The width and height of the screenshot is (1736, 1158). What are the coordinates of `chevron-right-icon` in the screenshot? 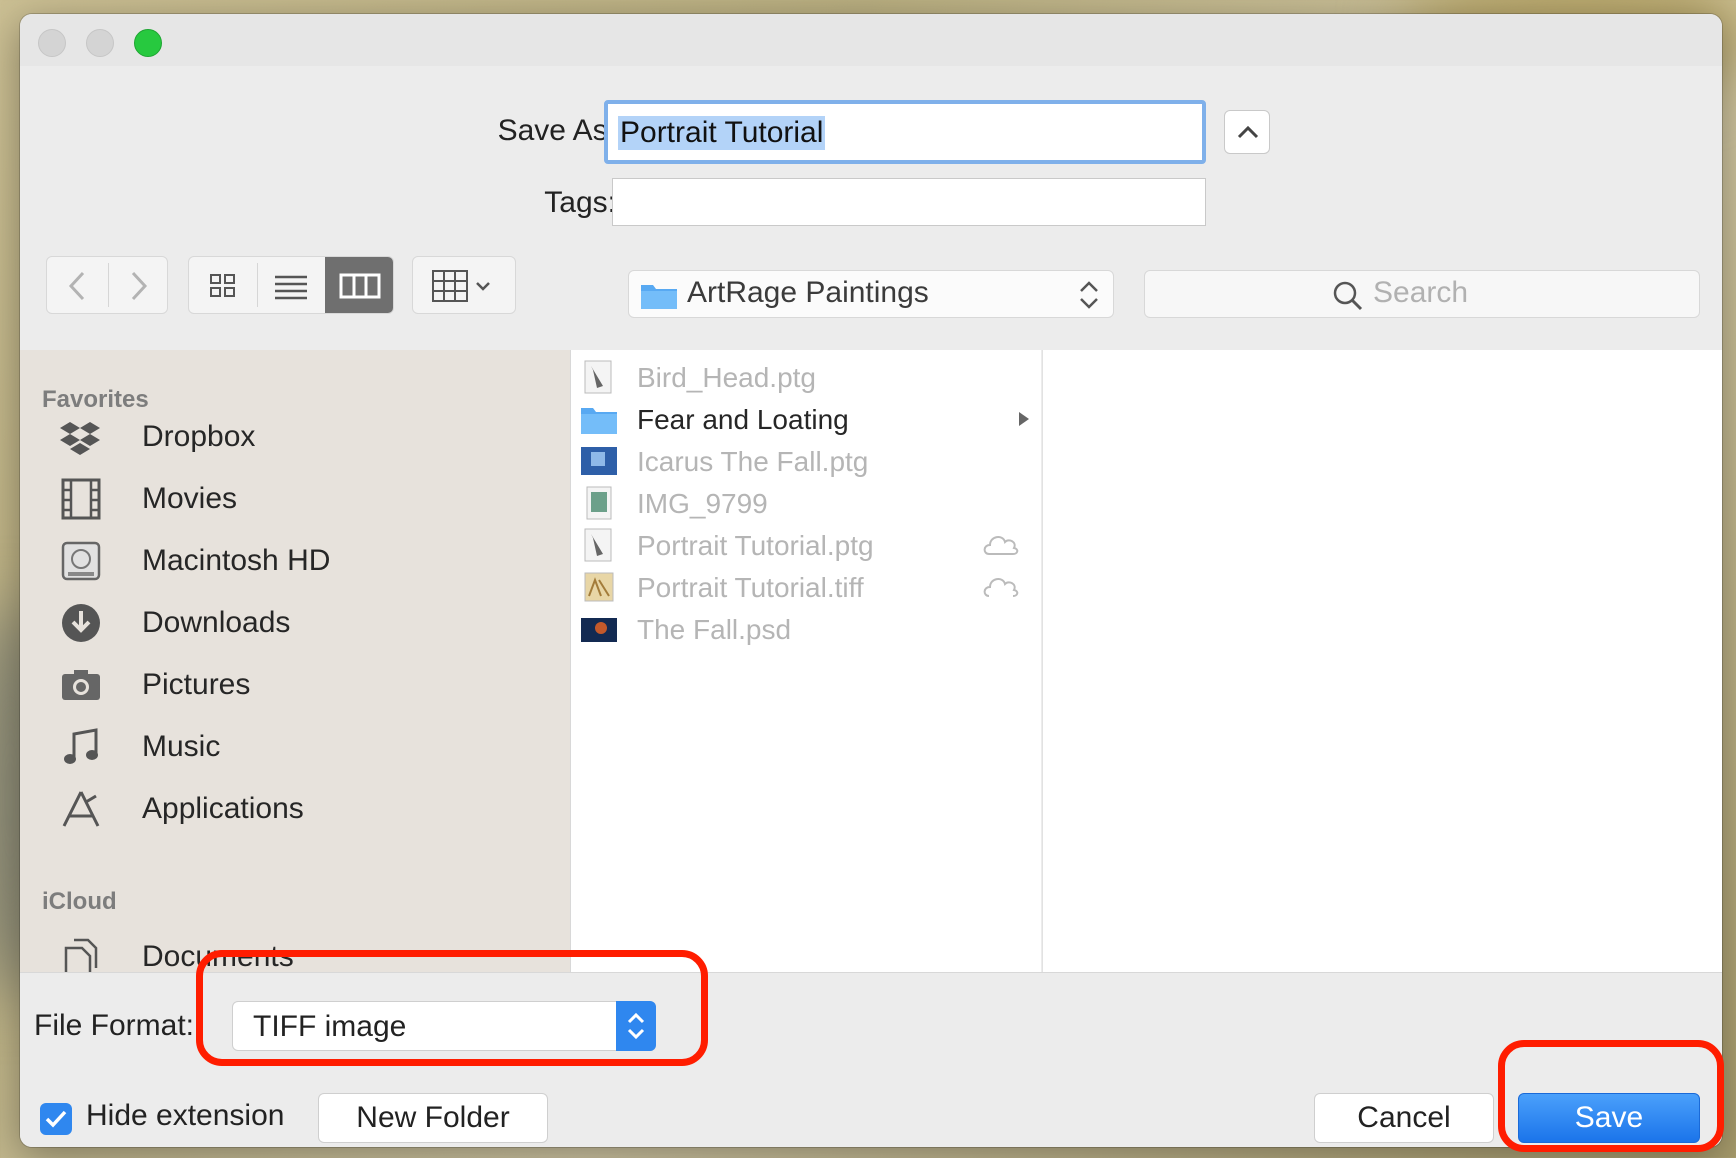 It's located at (139, 286).